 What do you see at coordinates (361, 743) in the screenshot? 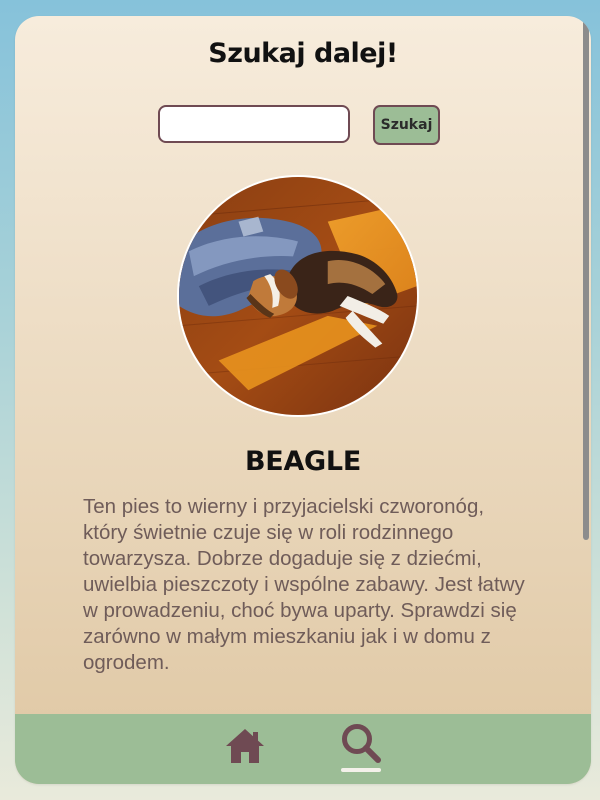
I see `search-icon` at bounding box center [361, 743].